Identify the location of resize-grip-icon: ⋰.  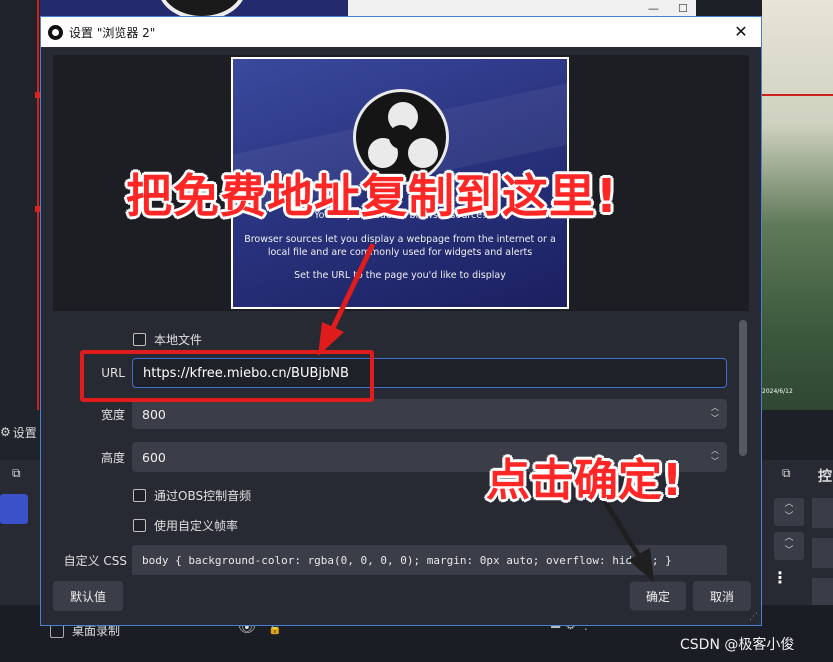
(753, 617).